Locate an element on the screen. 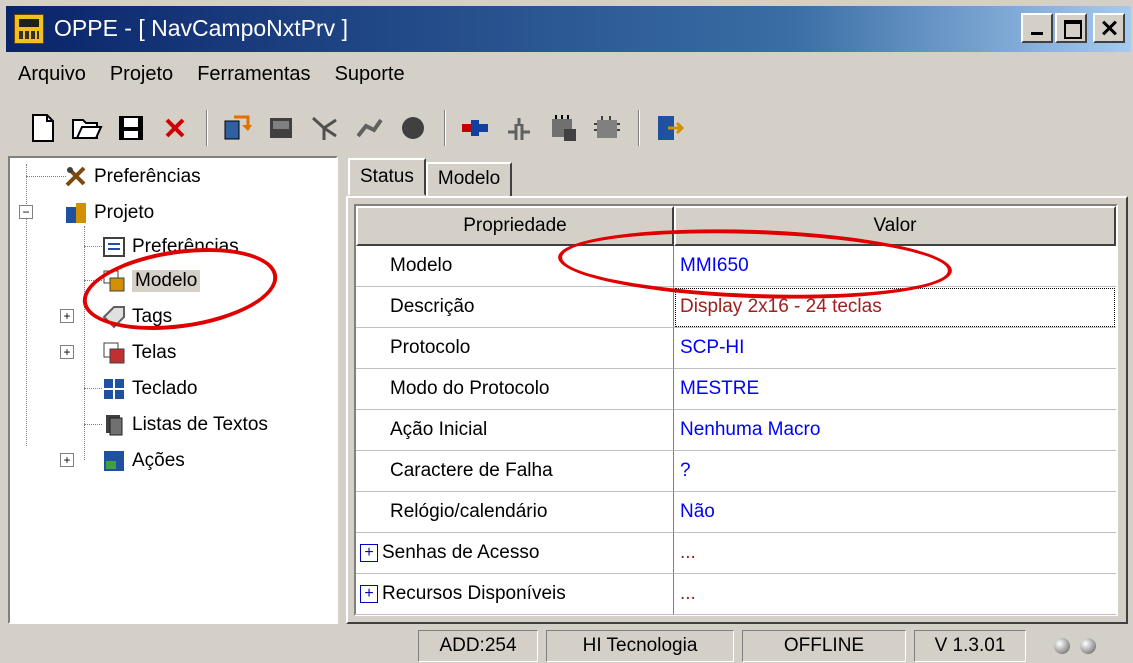 The height and width of the screenshot is (663, 1133). grid-header: Propriedade Valor is located at coordinates (736, 226).